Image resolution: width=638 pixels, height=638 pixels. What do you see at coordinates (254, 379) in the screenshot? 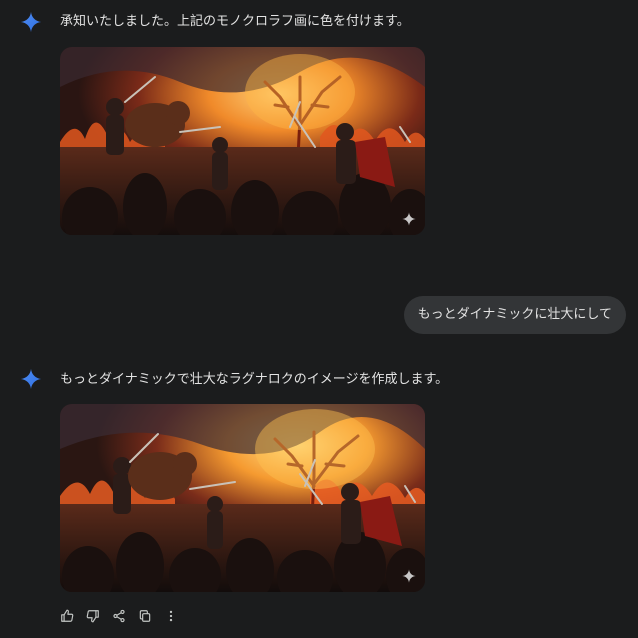
I see `assistant-message-text: もっとダイナミックで壮大なラグナロクのイメージを作成します。` at bounding box center [254, 379].